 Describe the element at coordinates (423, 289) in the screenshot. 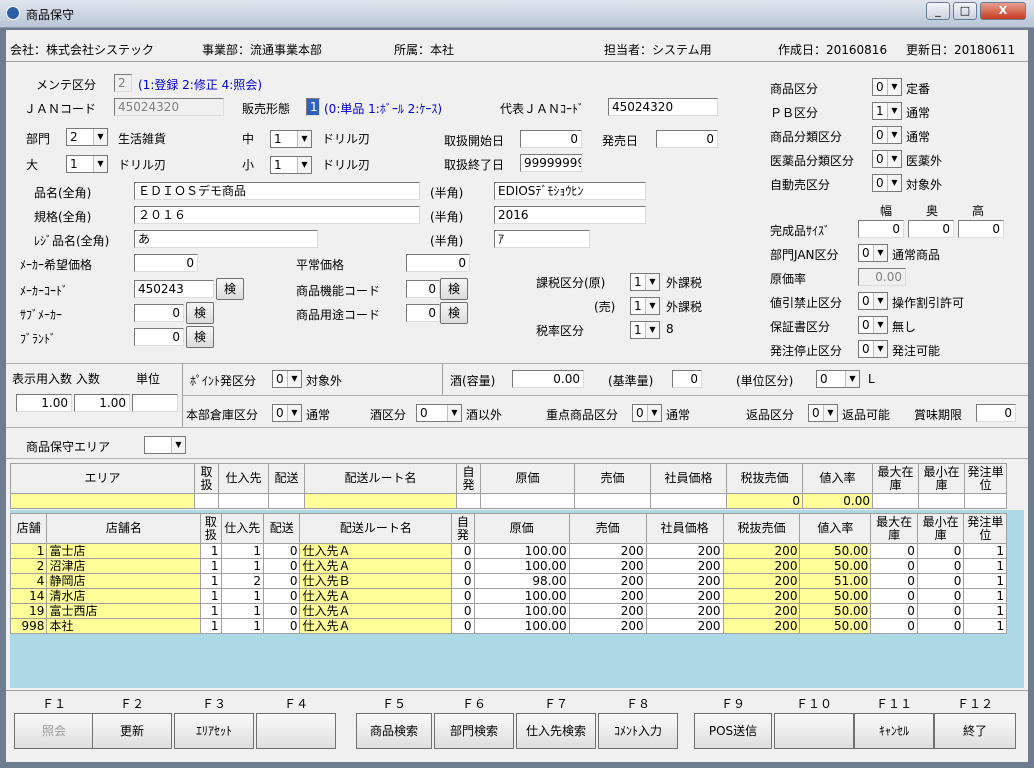

I see `func-code-field: 0` at that location.